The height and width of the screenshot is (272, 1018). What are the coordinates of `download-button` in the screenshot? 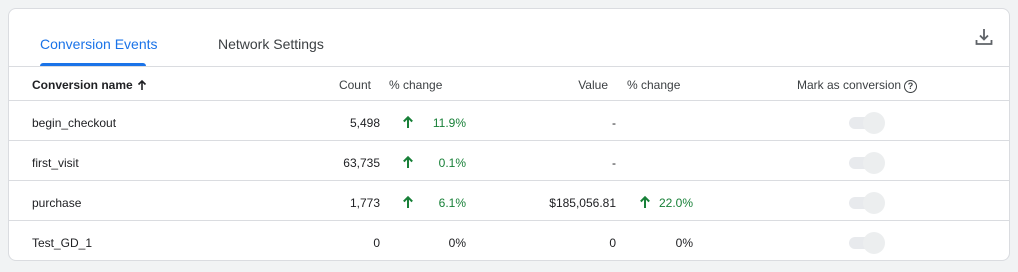 It's located at (984, 37).